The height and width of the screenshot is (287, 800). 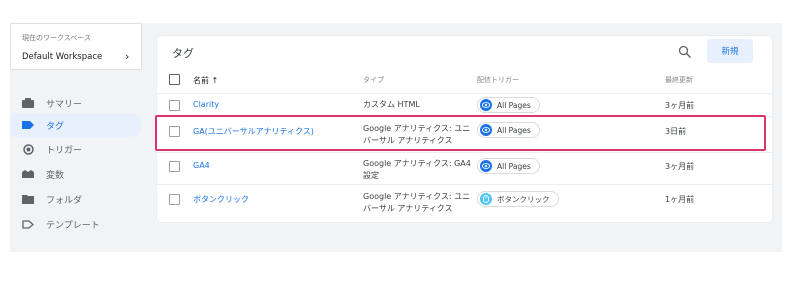 I want to click on sidebar-item-summary: サマリー, so click(x=76, y=103).